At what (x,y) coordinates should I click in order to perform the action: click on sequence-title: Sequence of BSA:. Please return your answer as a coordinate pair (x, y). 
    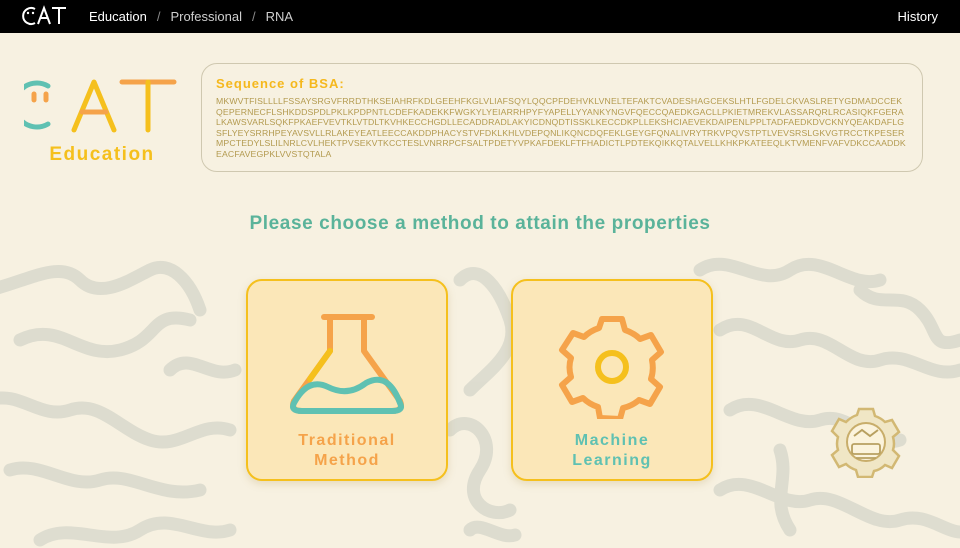
    Looking at the image, I should click on (280, 83).